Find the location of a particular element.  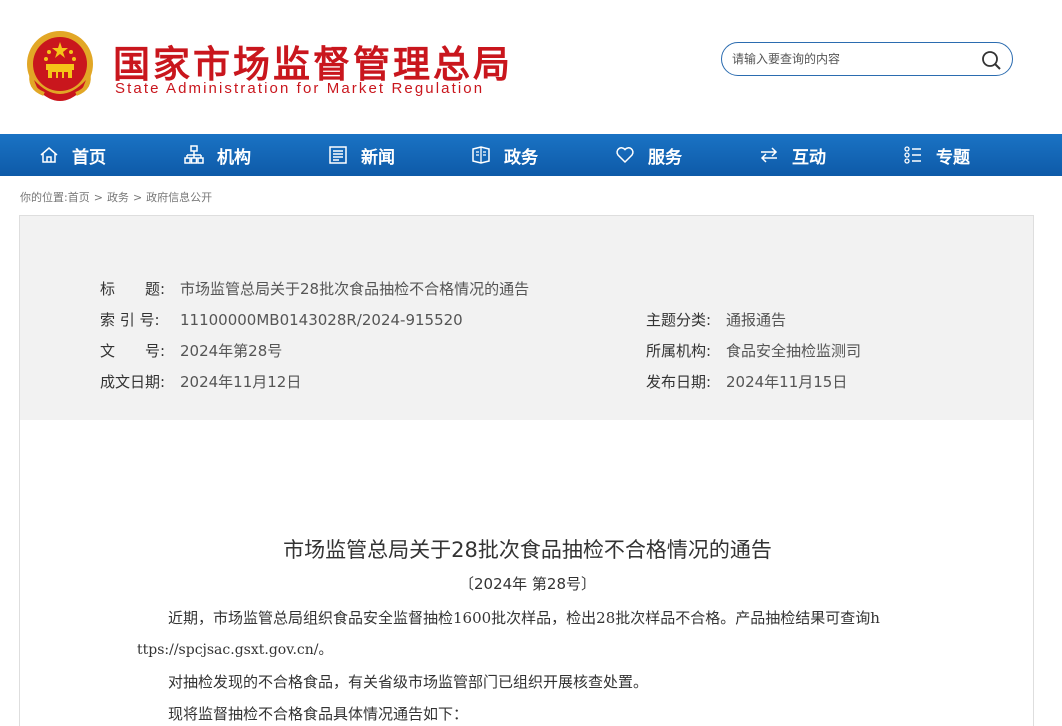

main-nav: 首页 机构 新闻 政务 服务 互动 专题 is located at coordinates (531, 155).